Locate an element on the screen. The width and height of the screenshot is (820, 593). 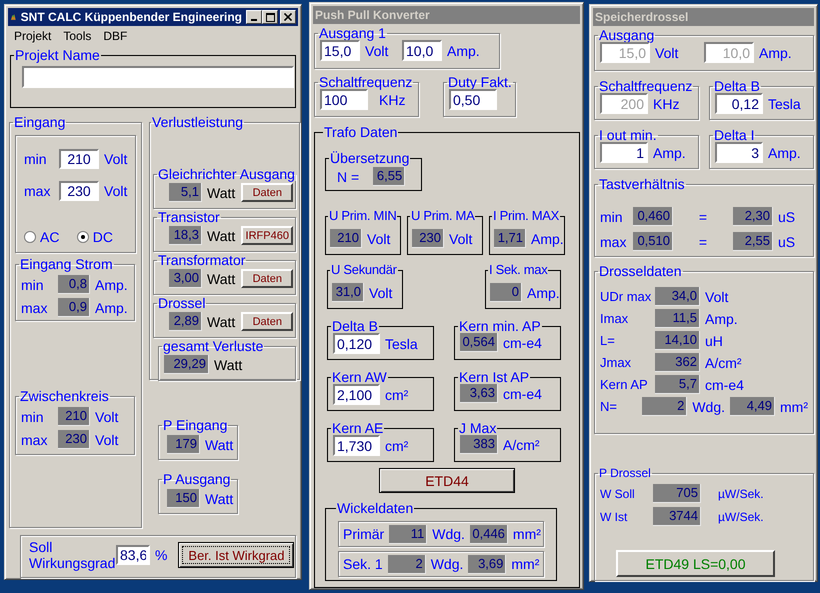
group-title: I Sek. max is located at coordinates (518, 270).